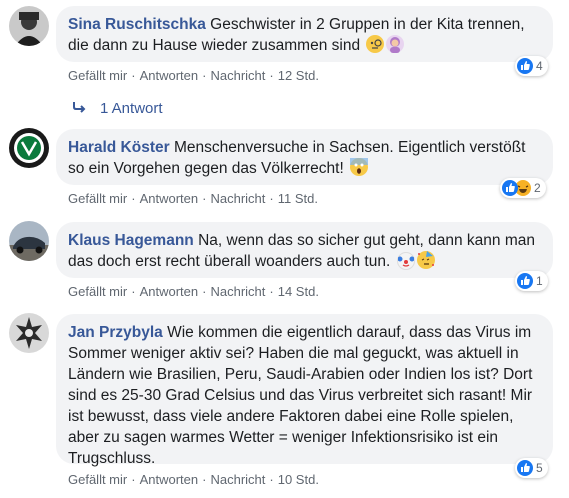 The height and width of the screenshot is (498, 569). I want to click on reaction-summary: 2, so click(523, 188).